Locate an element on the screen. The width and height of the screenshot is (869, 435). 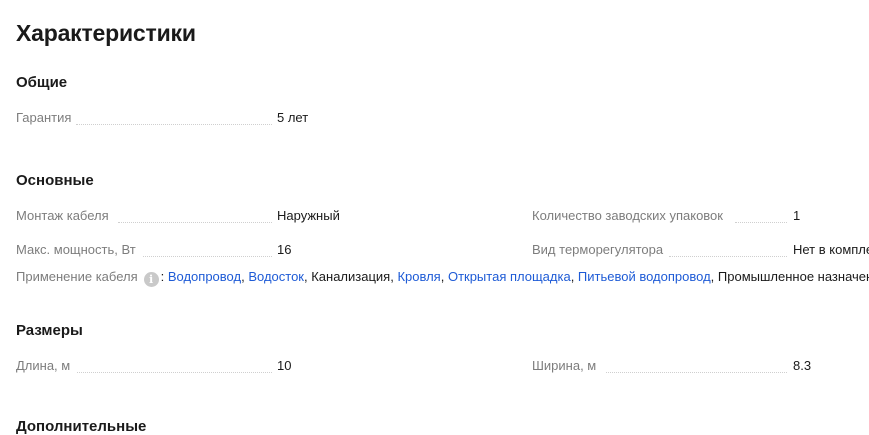
spec-label-application: Применение кабеля is located at coordinates (77, 276).